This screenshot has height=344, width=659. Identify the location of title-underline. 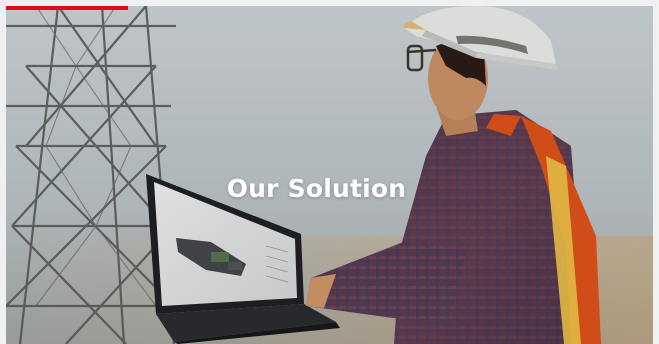
(67, 8).